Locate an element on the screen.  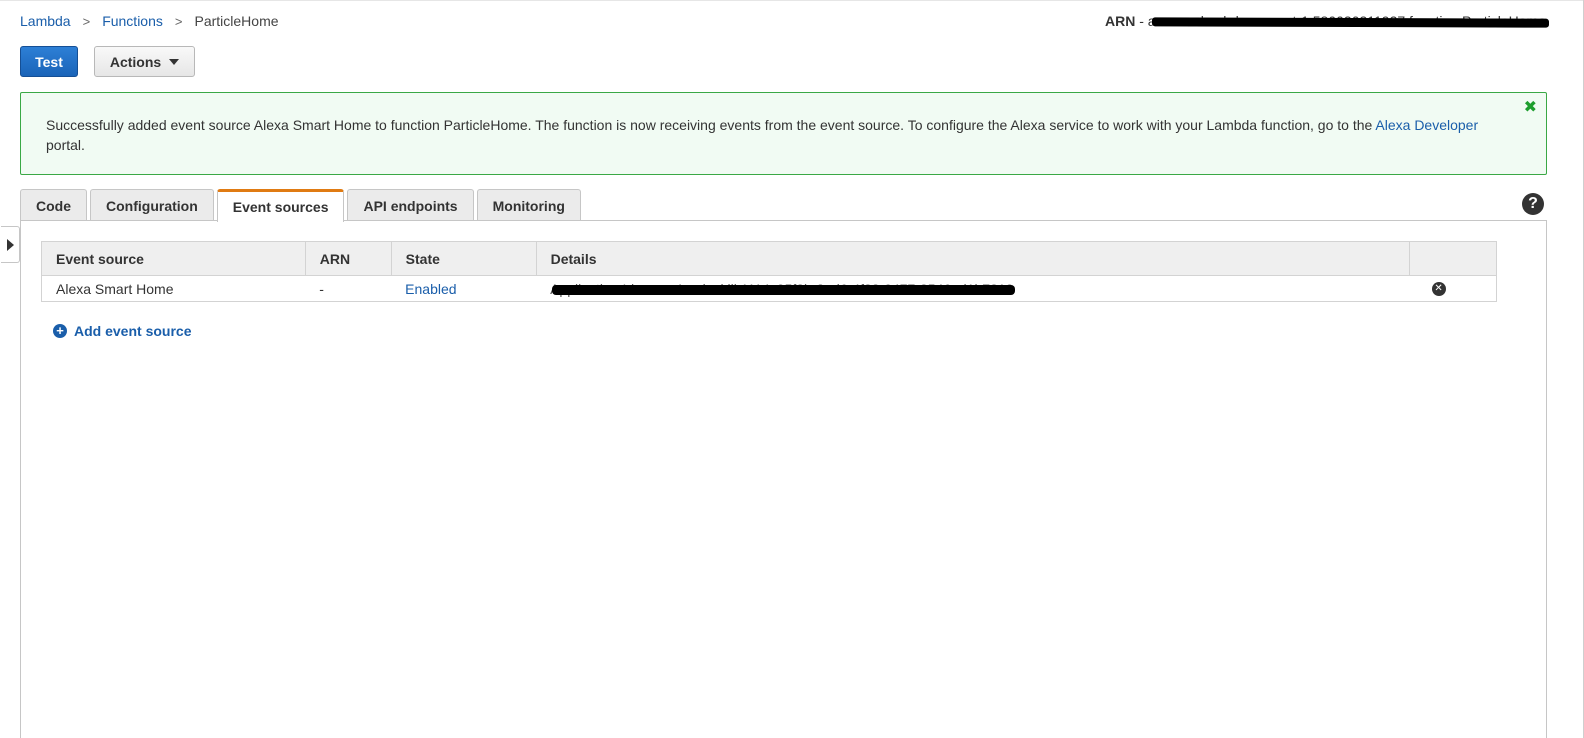
cell-remove: ✕ is located at coordinates (1453, 288).